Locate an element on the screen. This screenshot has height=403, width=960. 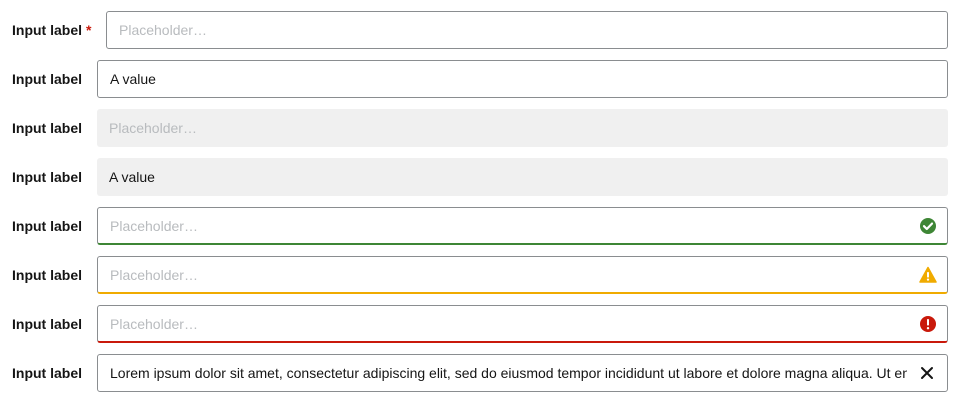
form-row-filled: Input label A value is located at coordinates (480, 79).